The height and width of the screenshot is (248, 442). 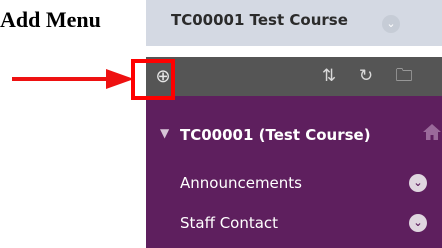 What do you see at coordinates (229, 223) in the screenshot?
I see `sidebar-item-label: Staff Contact` at bounding box center [229, 223].